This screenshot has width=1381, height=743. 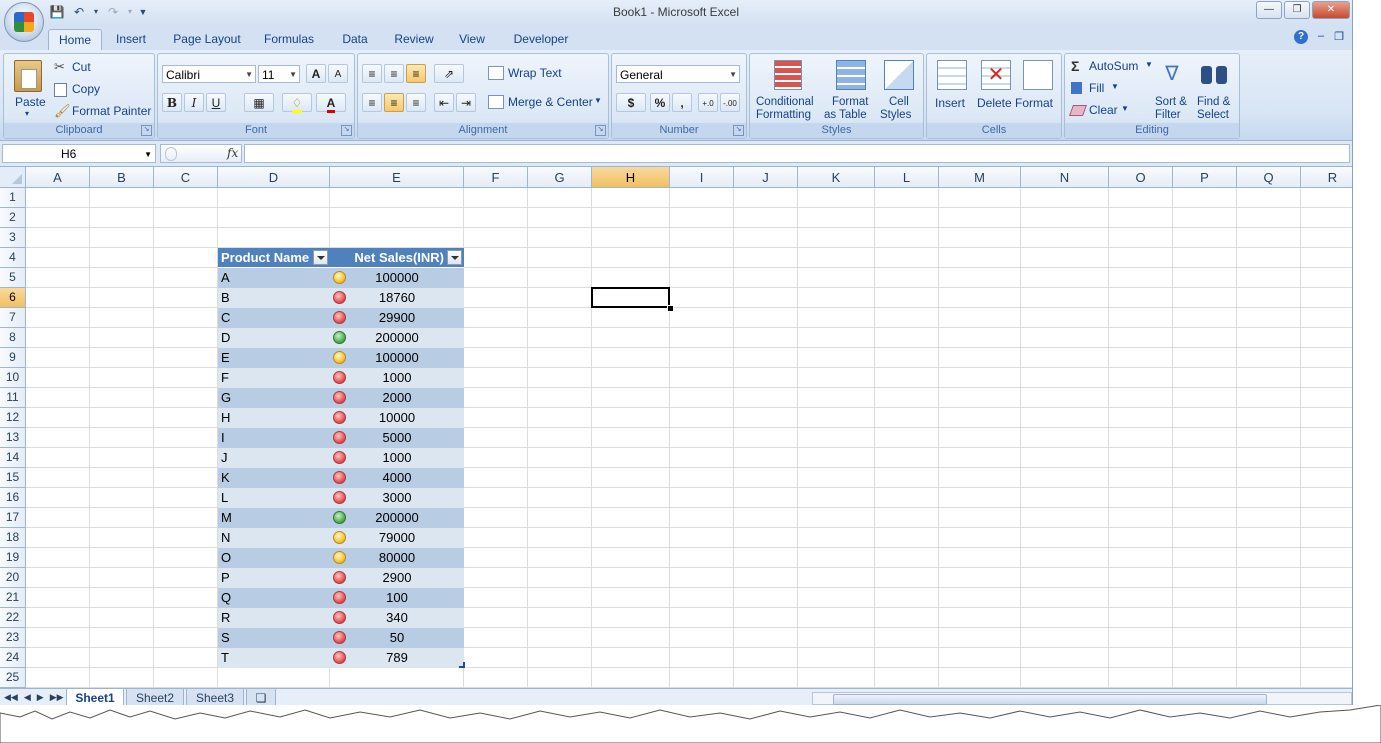 I want to click on number-launcher-icon: ↘, so click(x=738, y=130).